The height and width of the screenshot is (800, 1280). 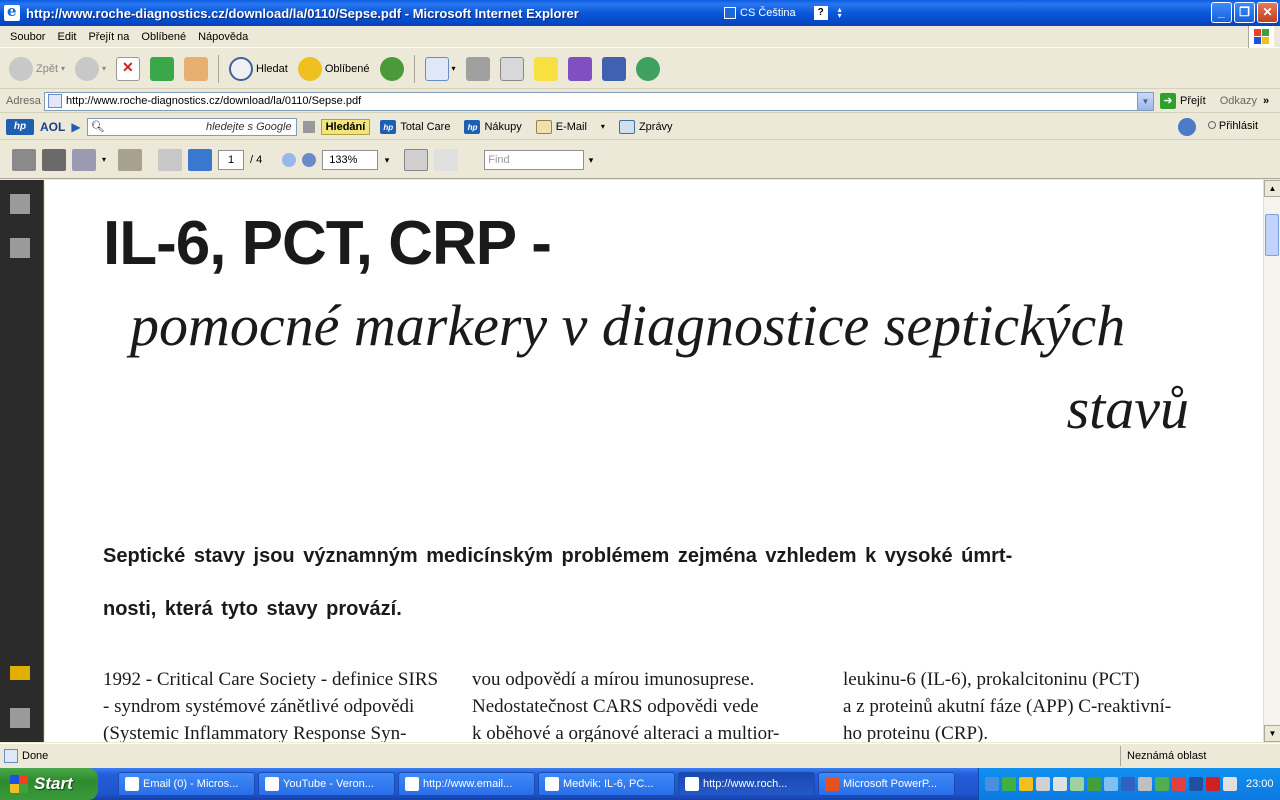 I want to click on pages-icon, so click(x=20, y=204).